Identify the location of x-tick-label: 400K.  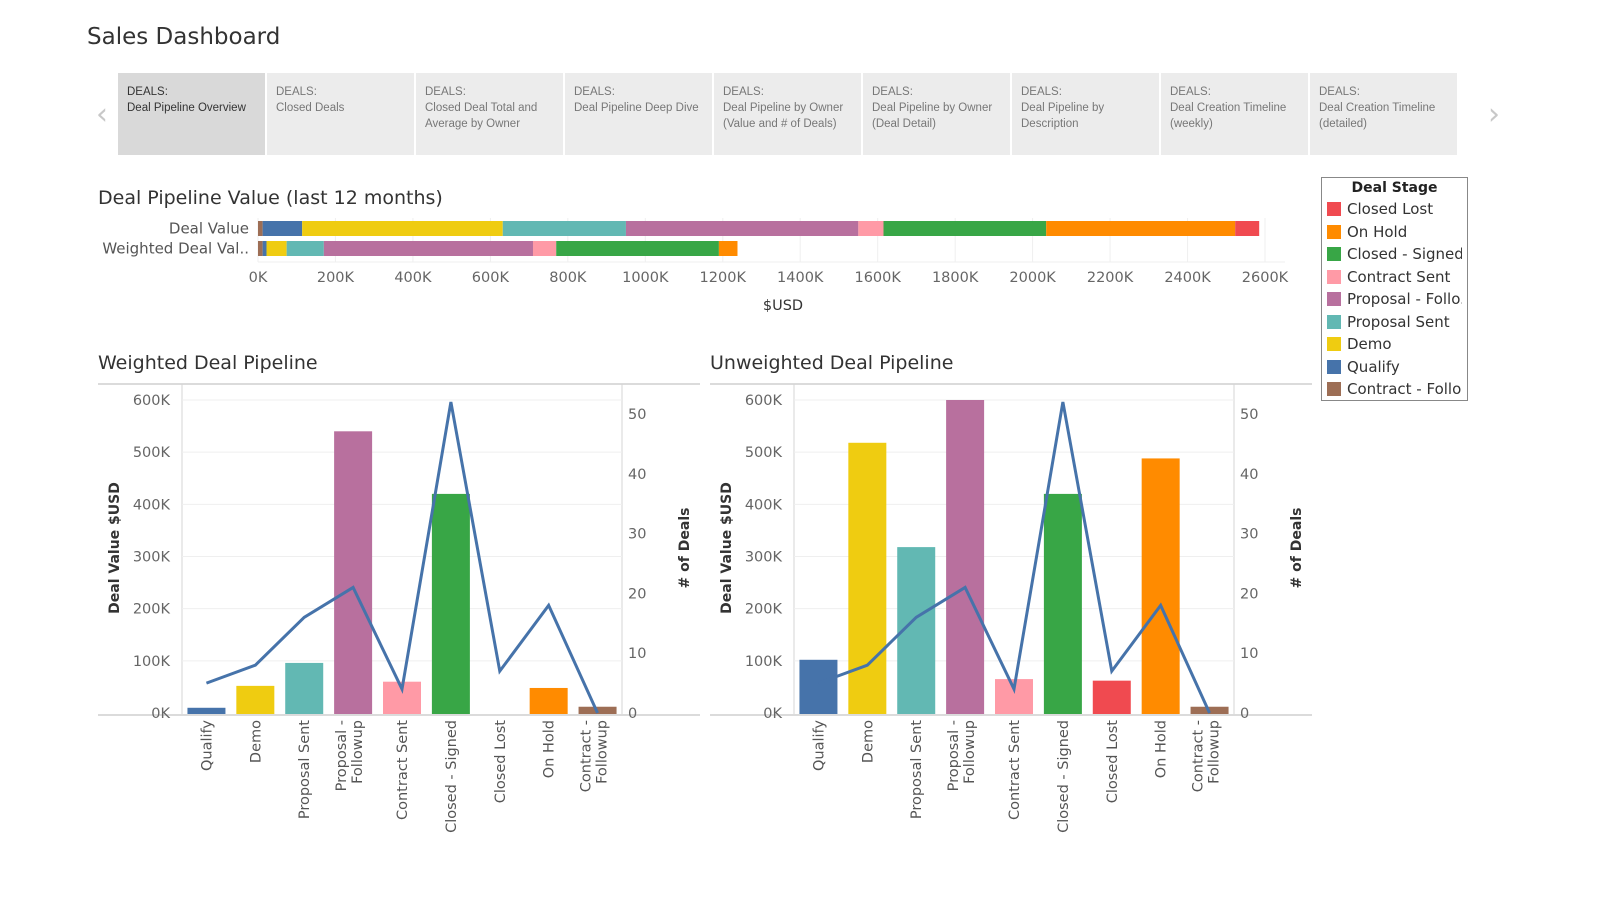
(413, 278).